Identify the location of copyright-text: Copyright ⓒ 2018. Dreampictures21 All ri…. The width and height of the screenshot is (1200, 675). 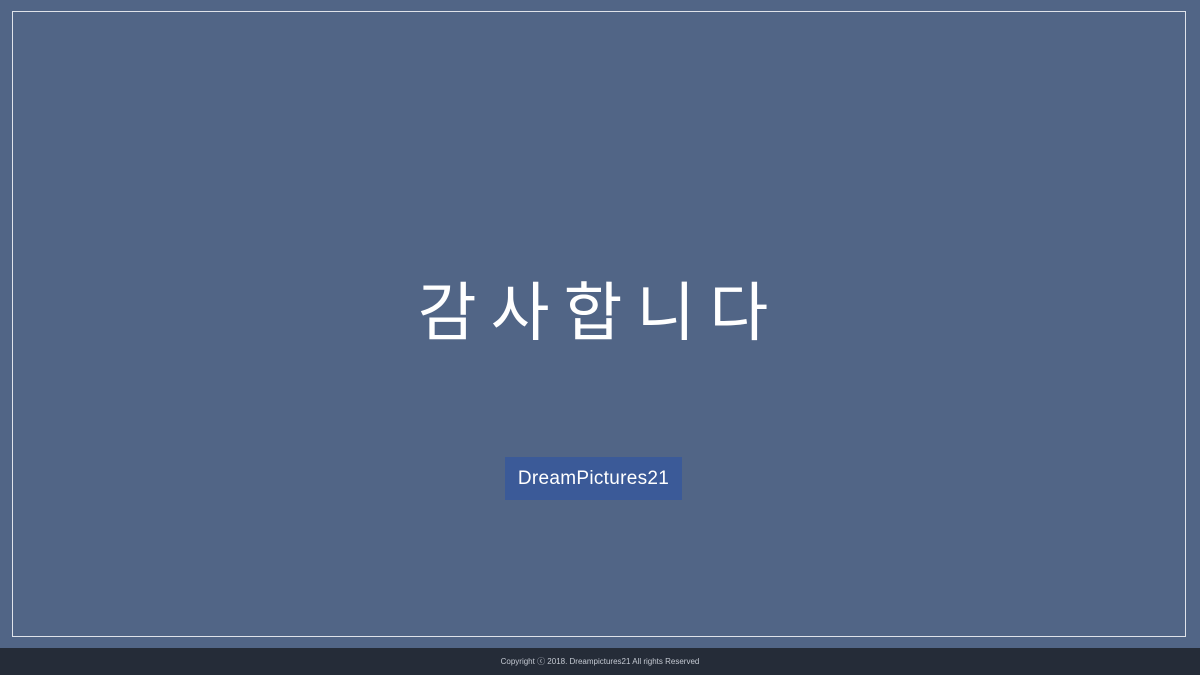
(600, 661).